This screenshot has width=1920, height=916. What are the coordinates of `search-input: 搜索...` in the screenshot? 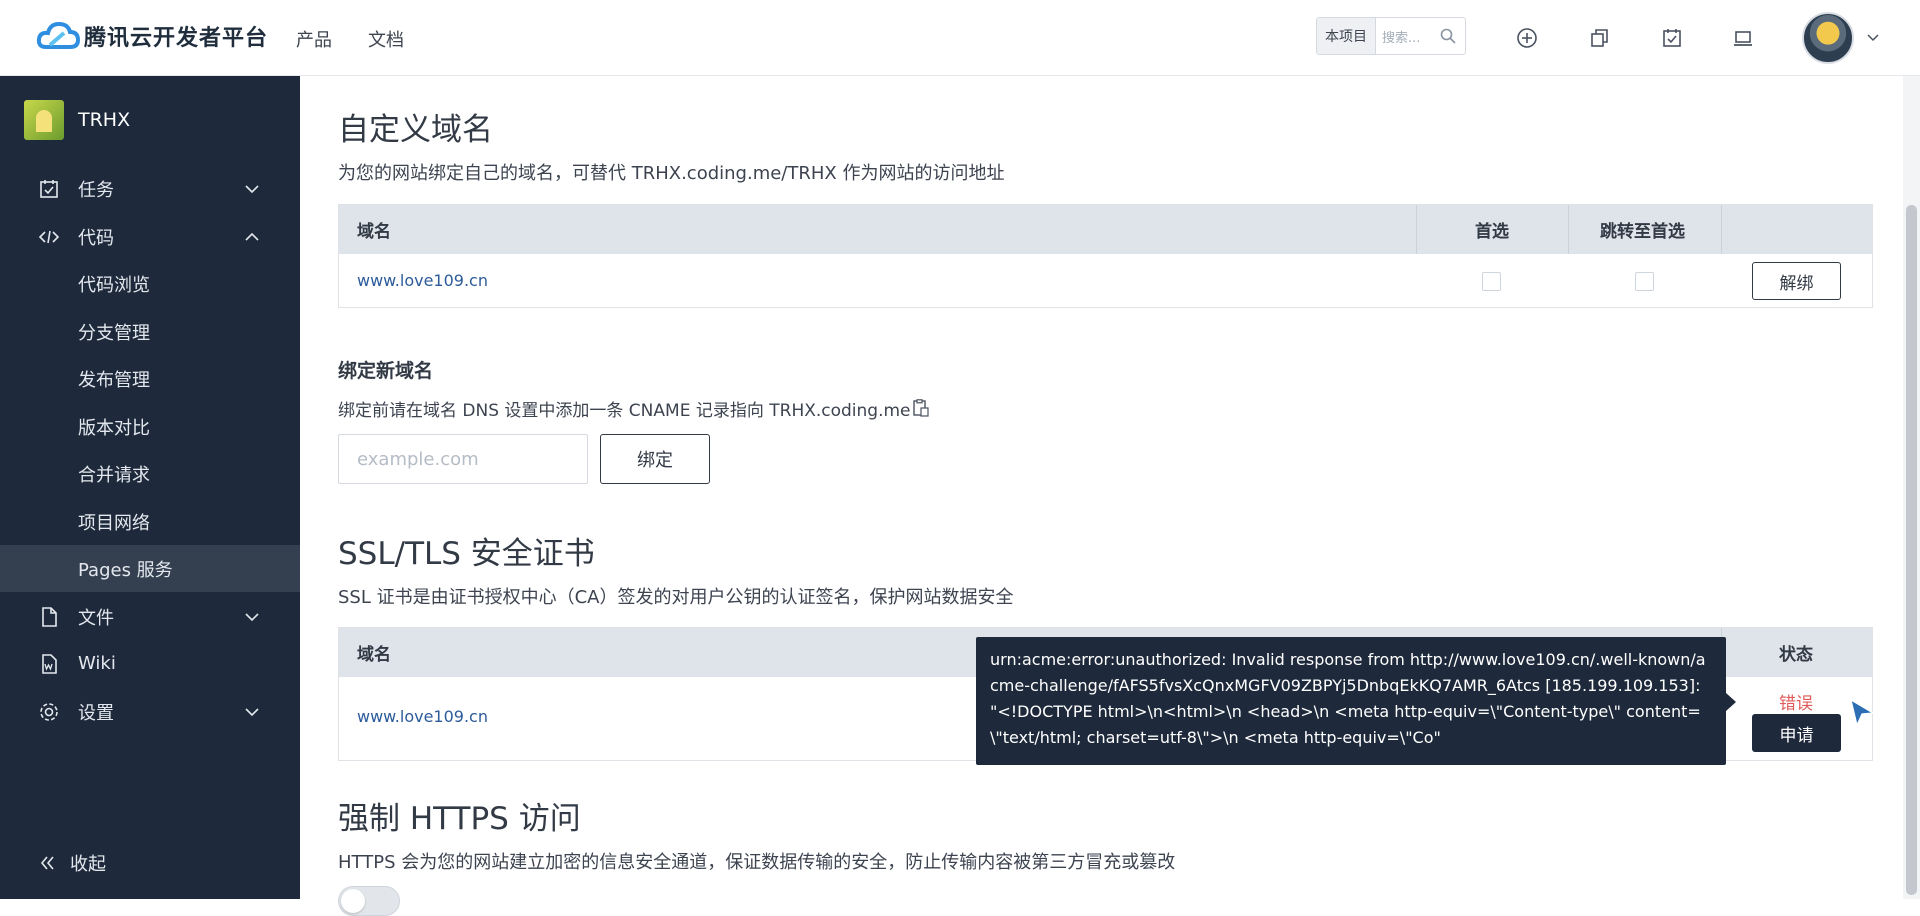 It's located at (1410, 36).